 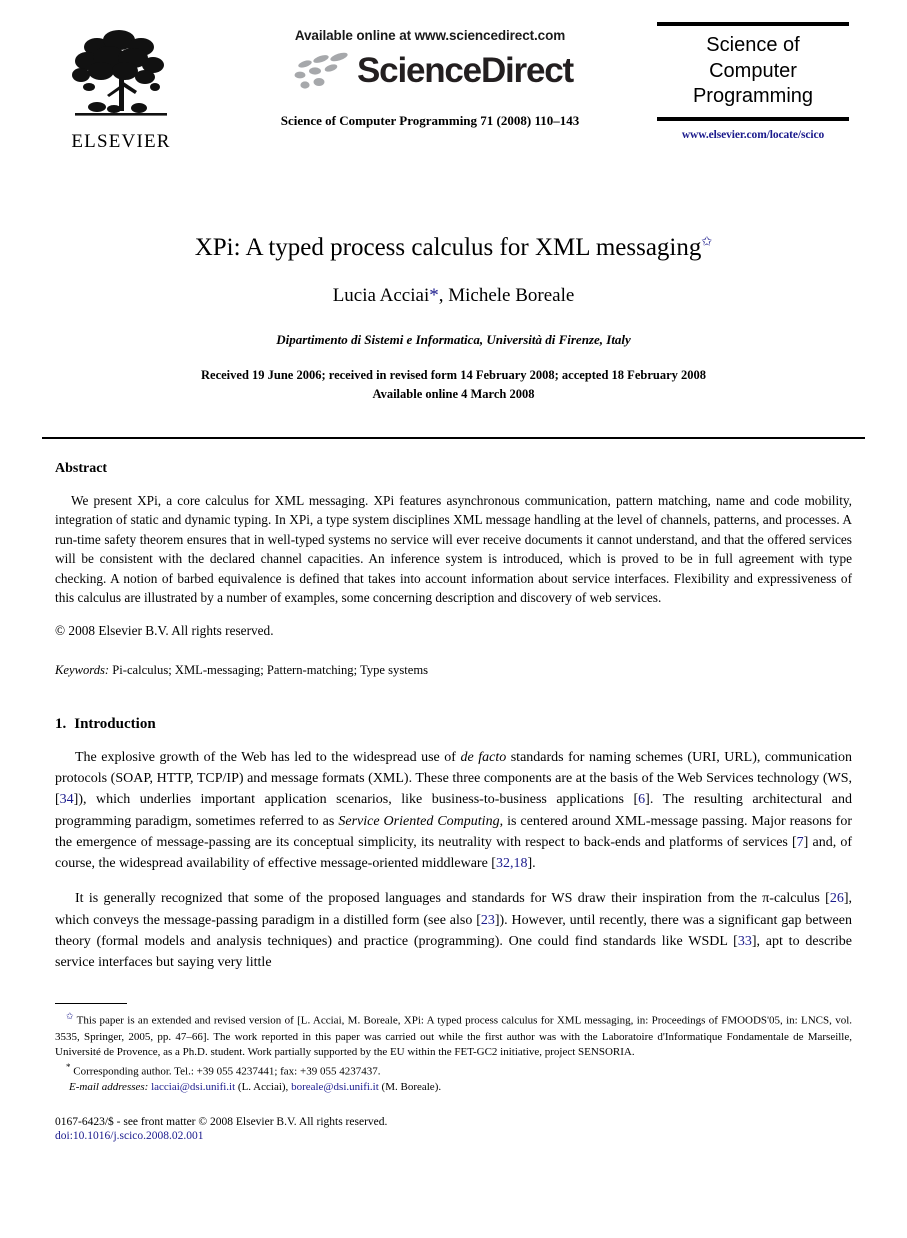 What do you see at coordinates (82, 669) in the screenshot?
I see `keywords-label: Keywords:` at bounding box center [82, 669].